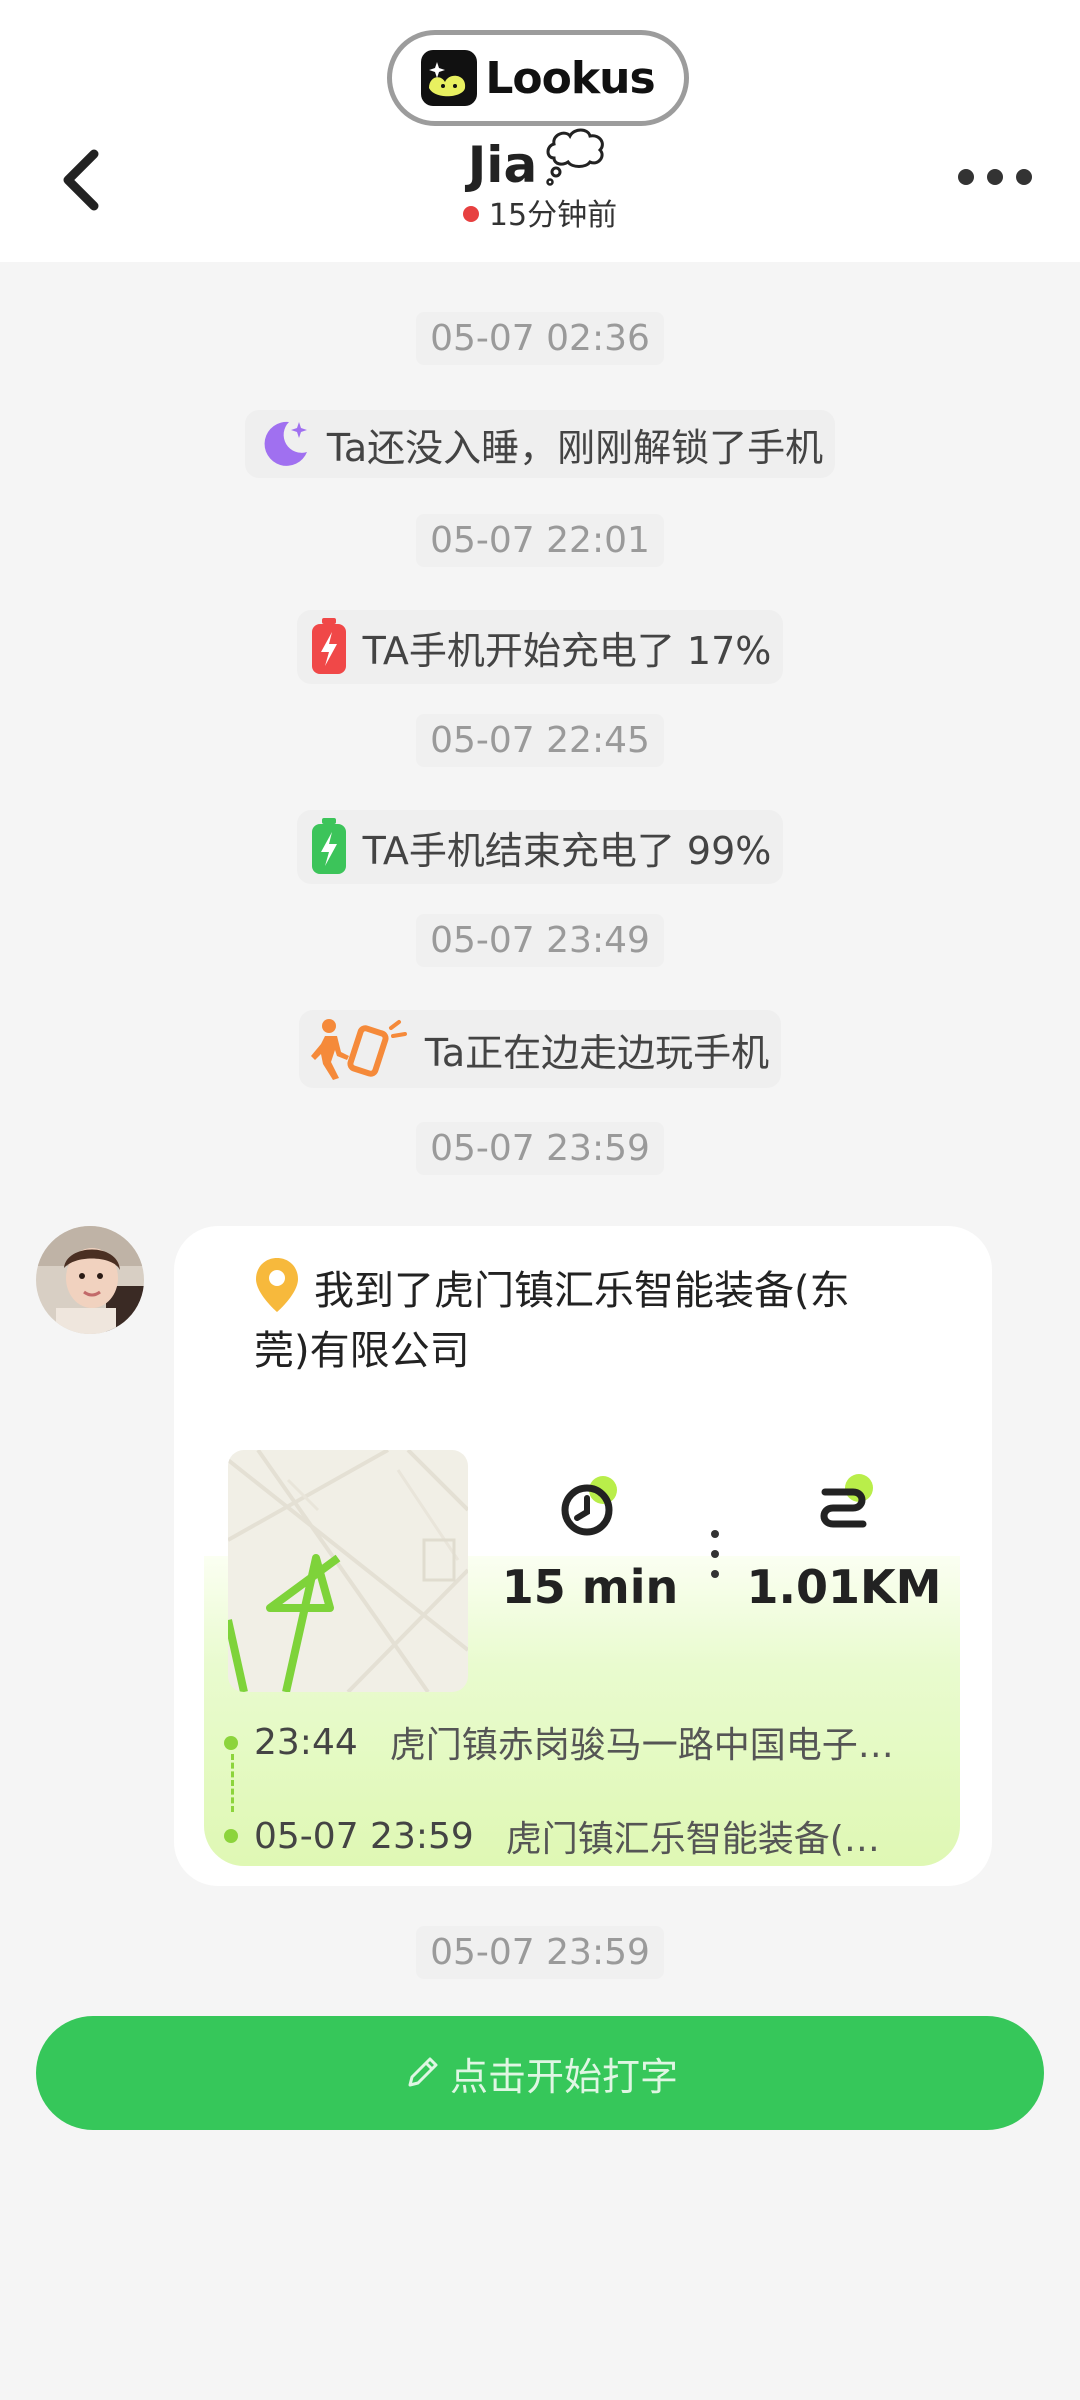  What do you see at coordinates (502, 165) in the screenshot?
I see `contact-name: Jia` at bounding box center [502, 165].